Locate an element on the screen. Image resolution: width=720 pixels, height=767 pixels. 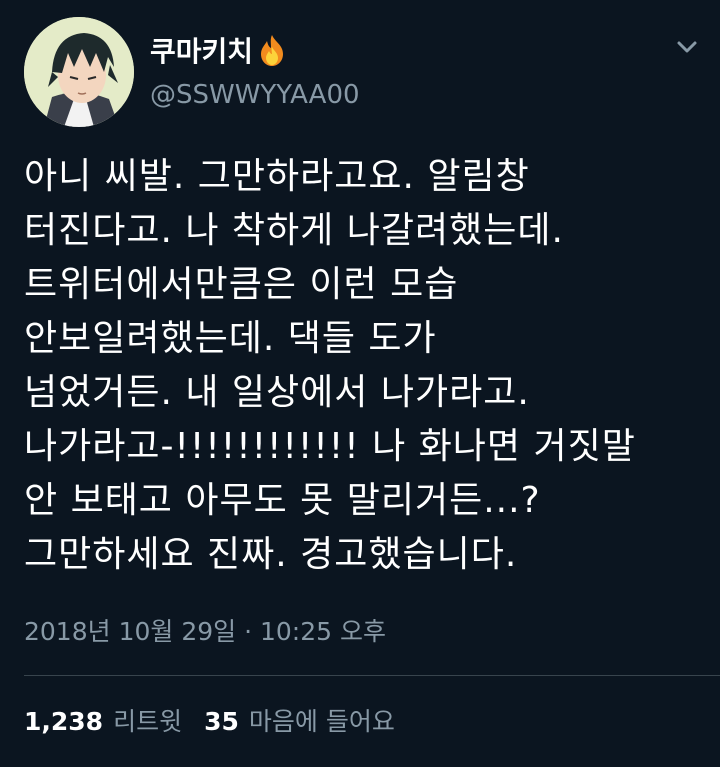
display-name: 쿠마키치 is located at coordinates (218, 50).